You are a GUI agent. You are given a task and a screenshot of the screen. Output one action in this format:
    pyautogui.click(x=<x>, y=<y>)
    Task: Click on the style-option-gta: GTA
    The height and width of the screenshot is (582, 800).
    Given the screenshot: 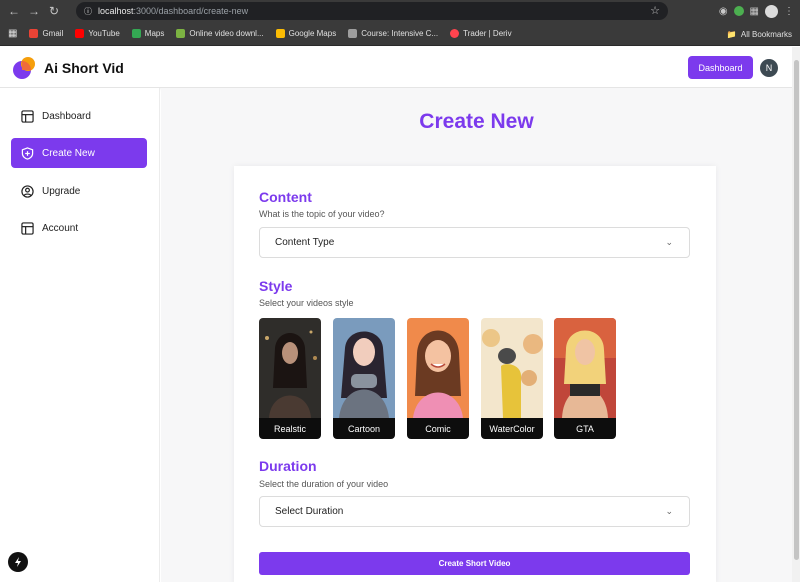 What is the action you would take?
    pyautogui.click(x=585, y=378)
    